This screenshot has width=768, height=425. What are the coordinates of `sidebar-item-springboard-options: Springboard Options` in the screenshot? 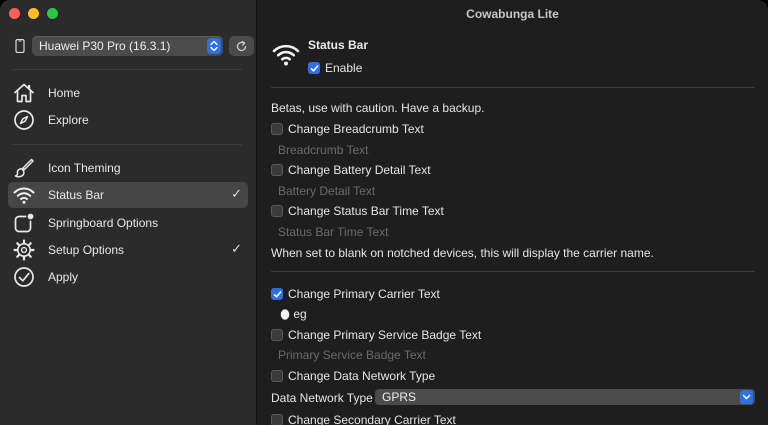 It's located at (128, 223).